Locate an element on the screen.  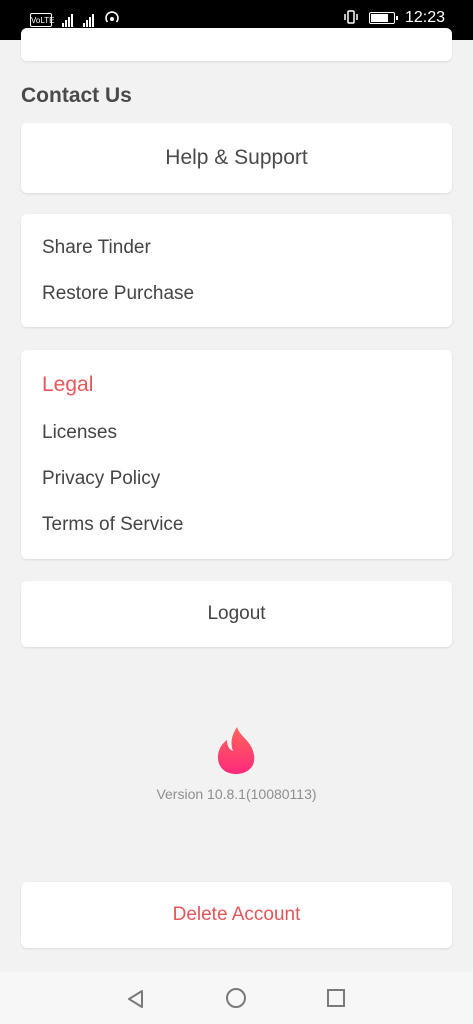
licenses-item: Licenses is located at coordinates (79, 433).